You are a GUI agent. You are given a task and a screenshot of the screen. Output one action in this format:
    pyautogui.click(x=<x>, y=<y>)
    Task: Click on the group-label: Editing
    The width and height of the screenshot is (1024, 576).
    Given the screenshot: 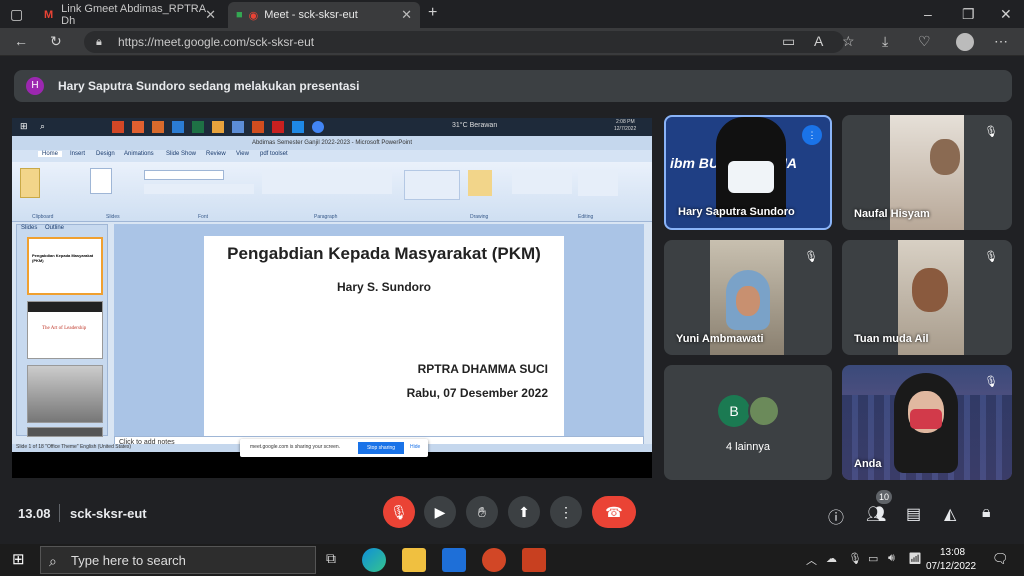 What is the action you would take?
    pyautogui.click(x=586, y=217)
    